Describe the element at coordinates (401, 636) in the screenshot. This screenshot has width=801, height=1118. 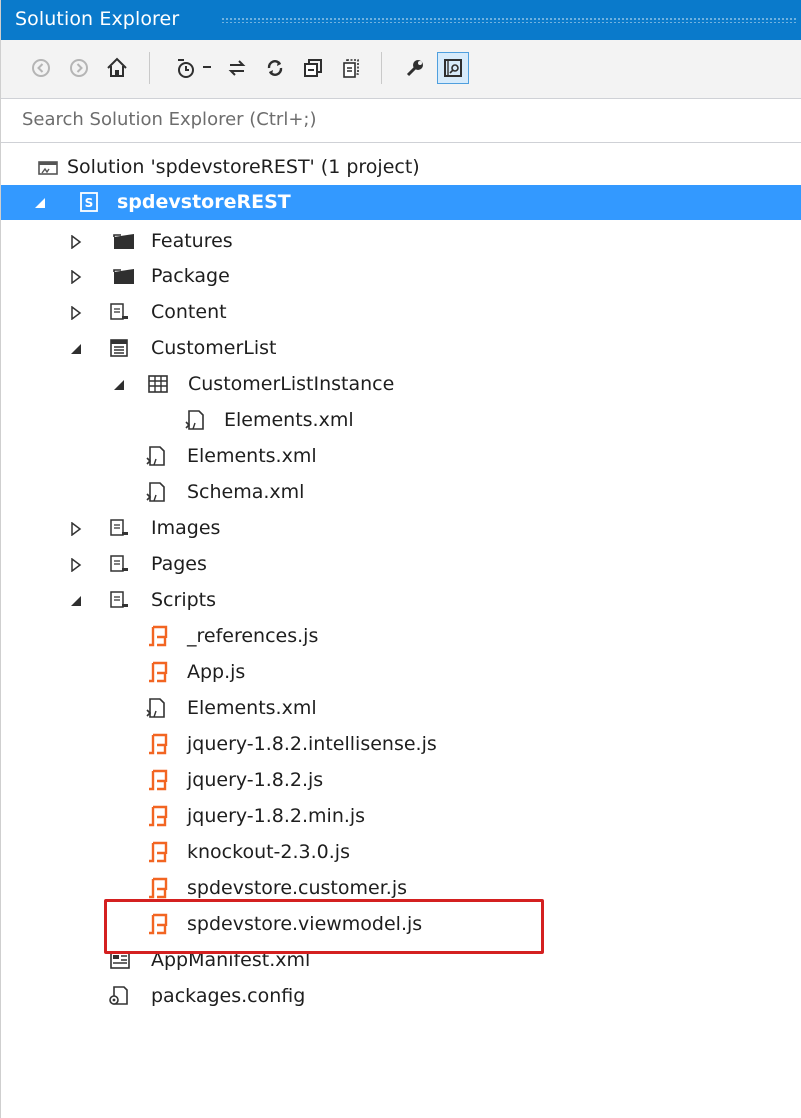
I see `tree-item-references-js: _references.js` at that location.